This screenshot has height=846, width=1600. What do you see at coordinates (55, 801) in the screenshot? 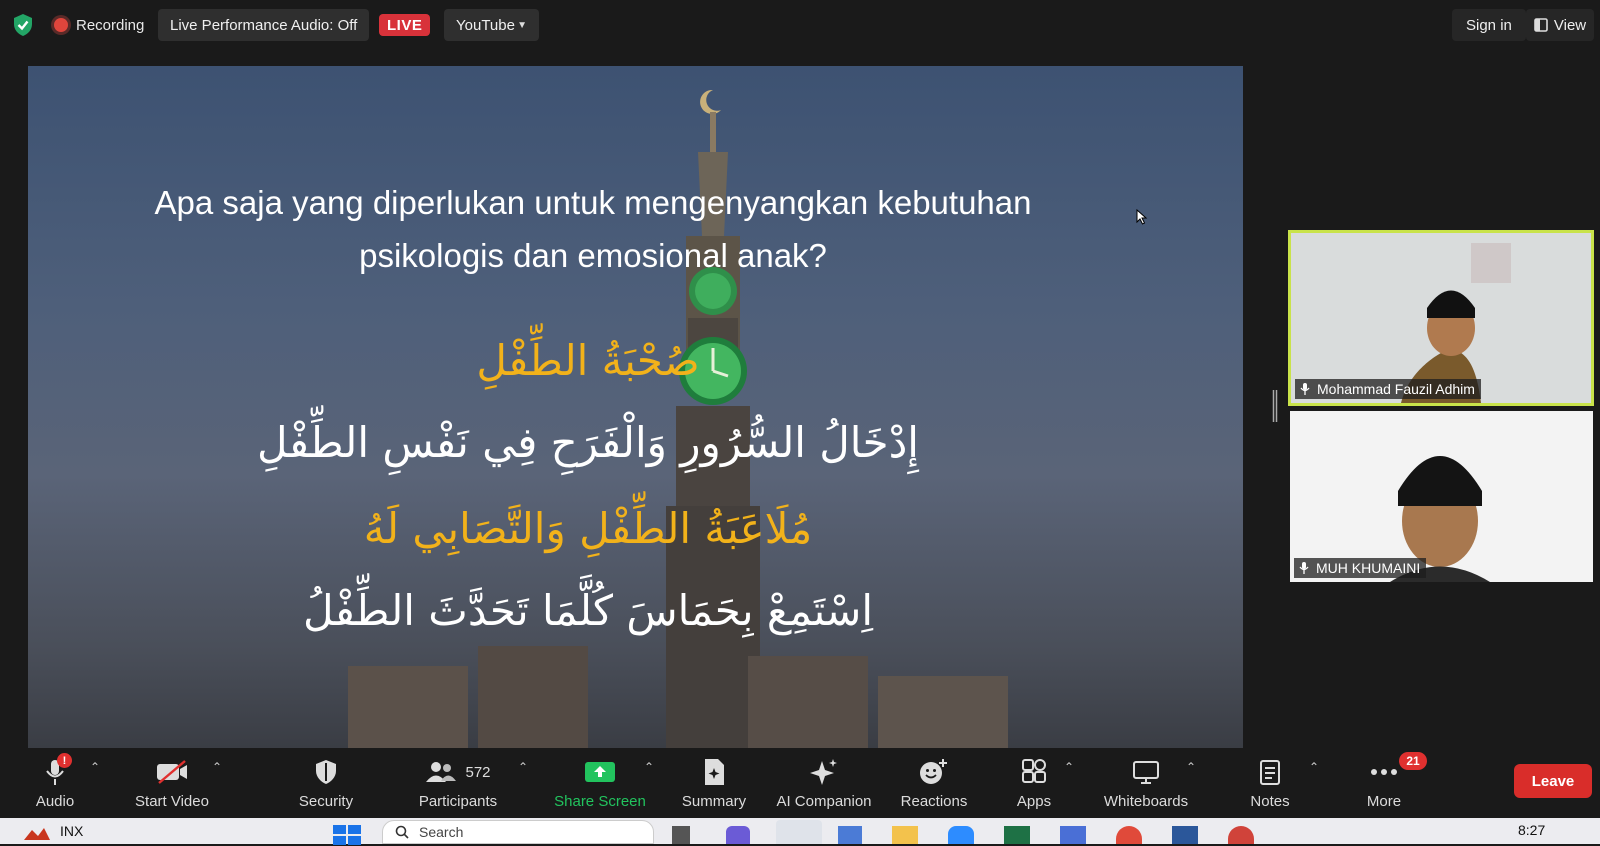
I see `audio-label: Audio` at bounding box center [55, 801].